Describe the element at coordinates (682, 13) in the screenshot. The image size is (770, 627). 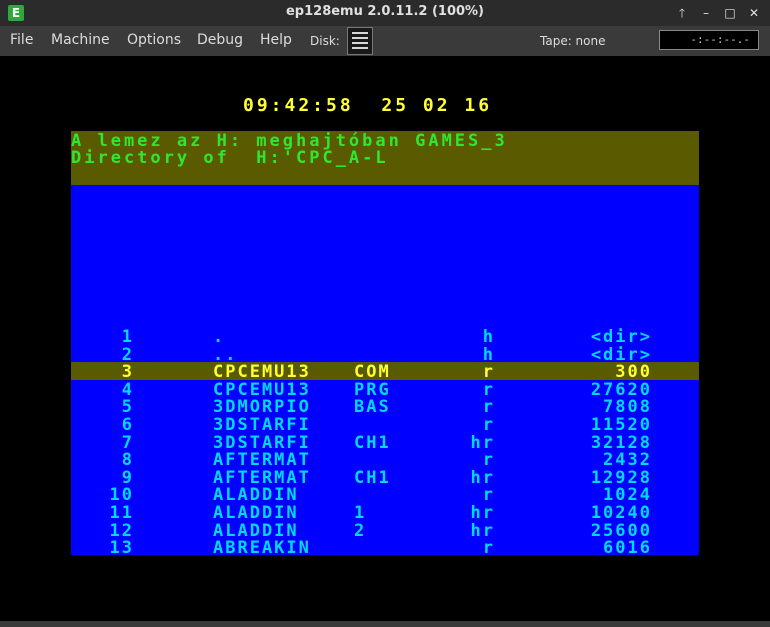
I see `keep-above-button: 🡑` at that location.